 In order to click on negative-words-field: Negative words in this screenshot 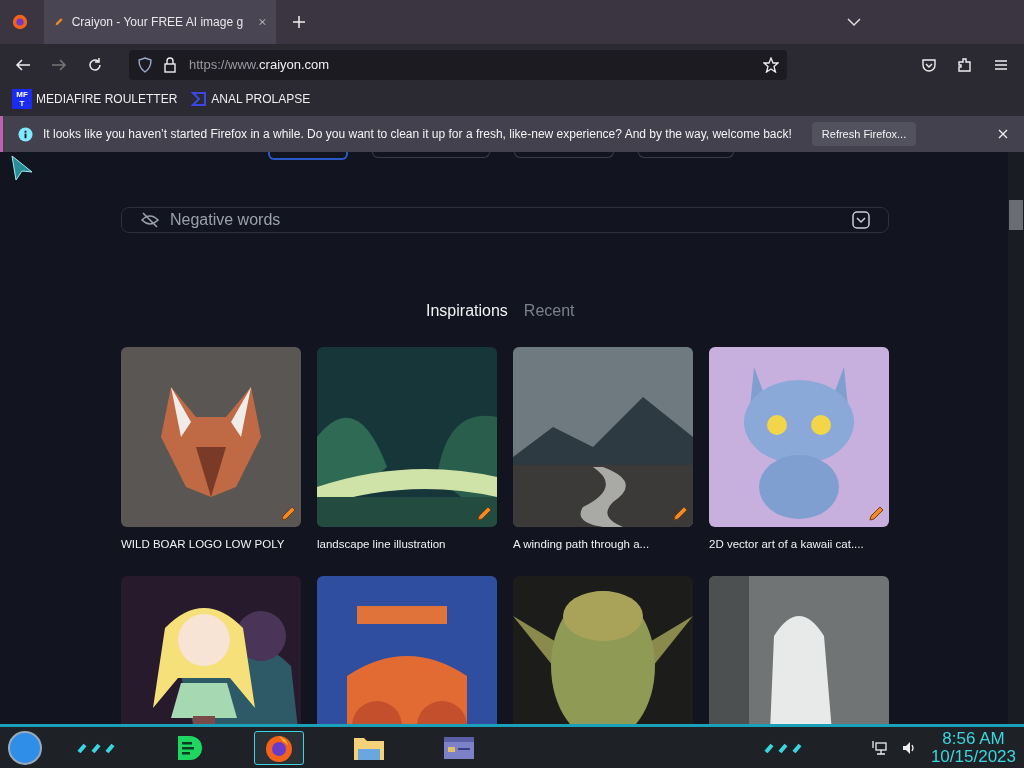, I will do `click(505, 220)`.